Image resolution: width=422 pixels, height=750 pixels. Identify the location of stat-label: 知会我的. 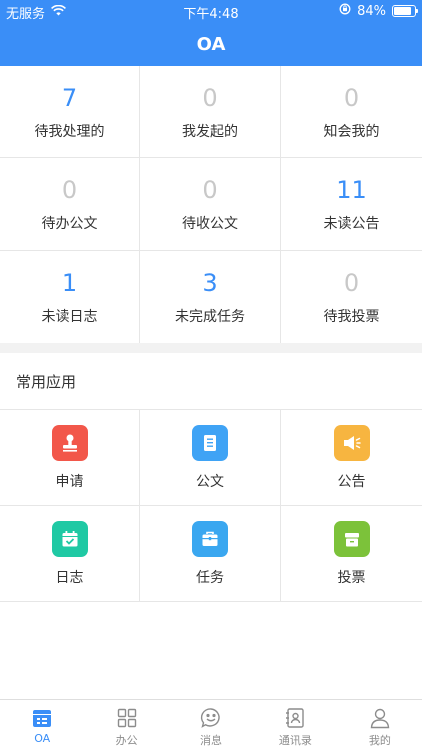
(351, 131).